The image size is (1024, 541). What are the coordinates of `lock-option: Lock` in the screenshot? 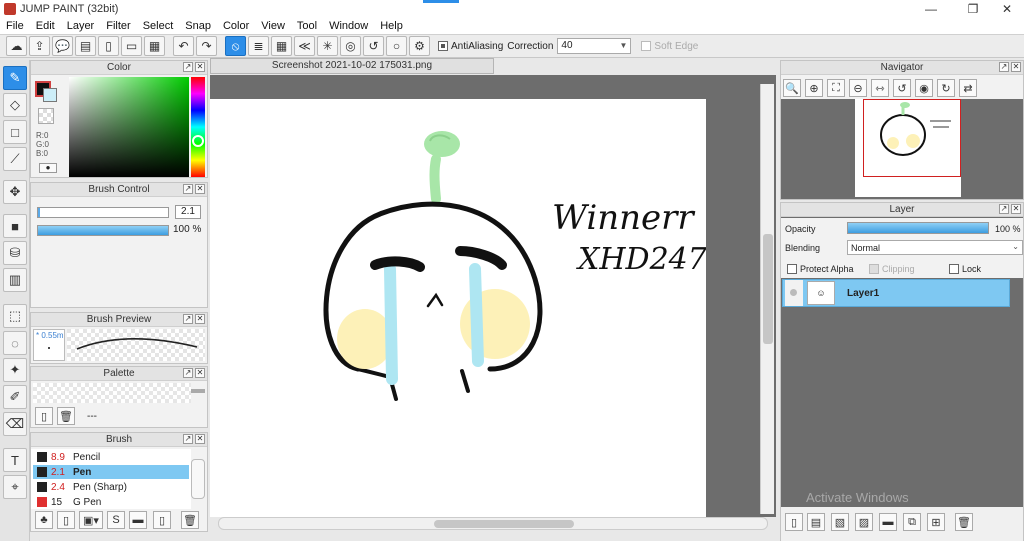 It's located at (965, 269).